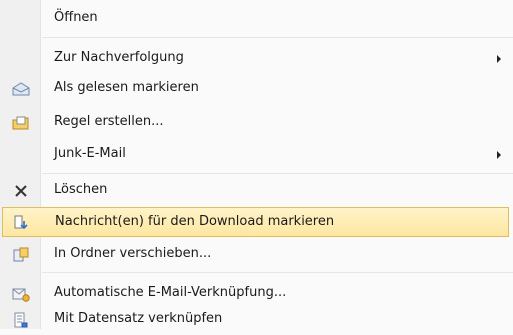  What do you see at coordinates (256, 320) in the screenshot?
I see `menu-item-link-record: Mit Datensatz verknüpfen` at bounding box center [256, 320].